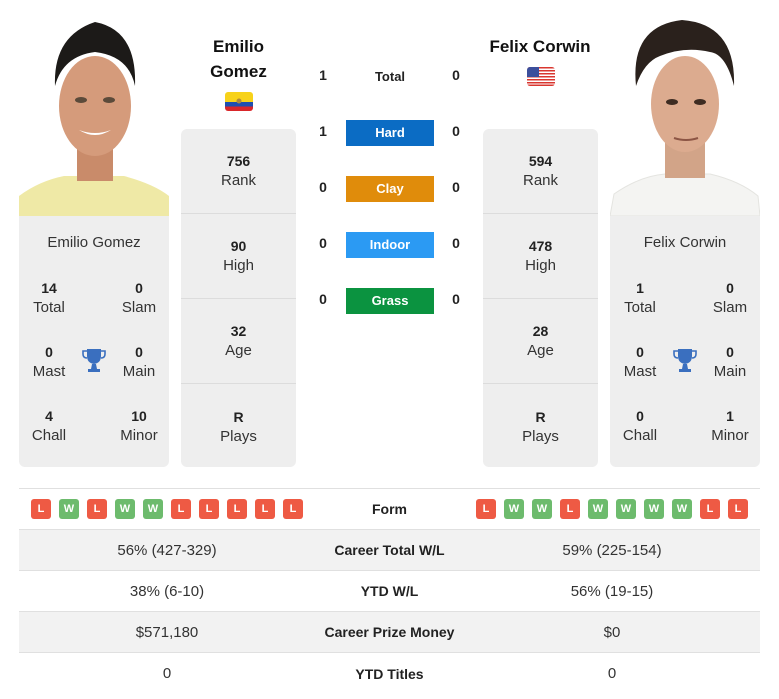 The image size is (779, 699). What do you see at coordinates (685, 116) in the screenshot?
I see `player2-photo` at bounding box center [685, 116].